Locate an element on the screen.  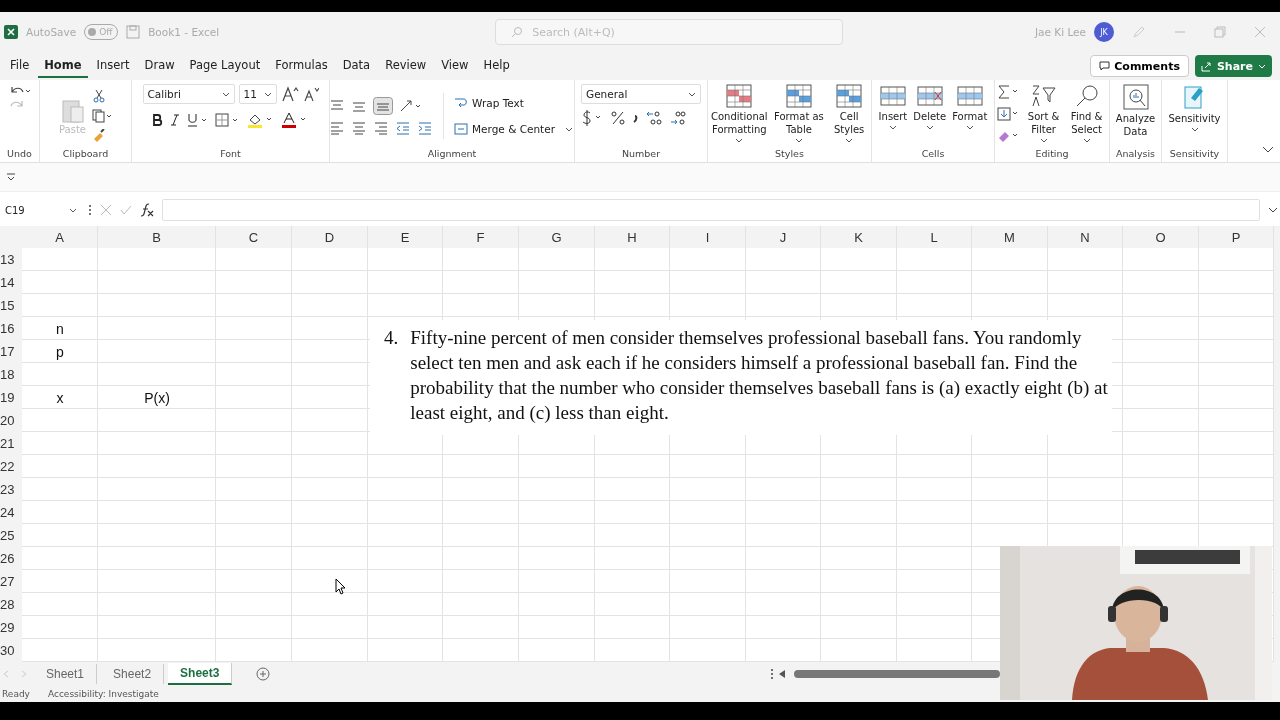
formula-input is located at coordinates (711, 210).